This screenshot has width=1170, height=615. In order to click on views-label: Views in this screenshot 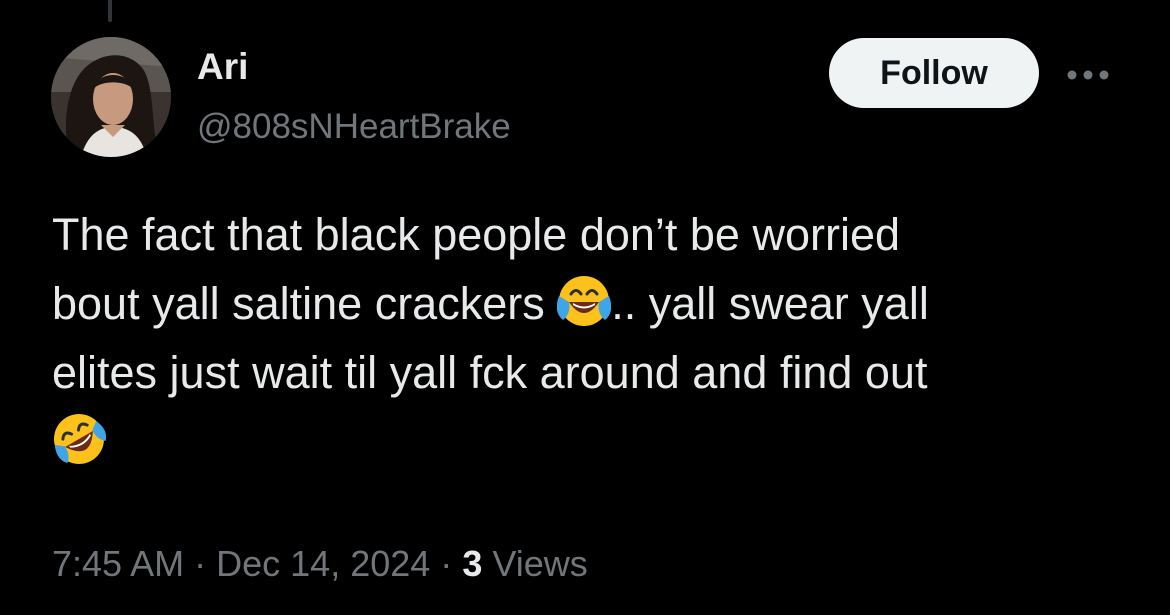, I will do `click(539, 563)`.